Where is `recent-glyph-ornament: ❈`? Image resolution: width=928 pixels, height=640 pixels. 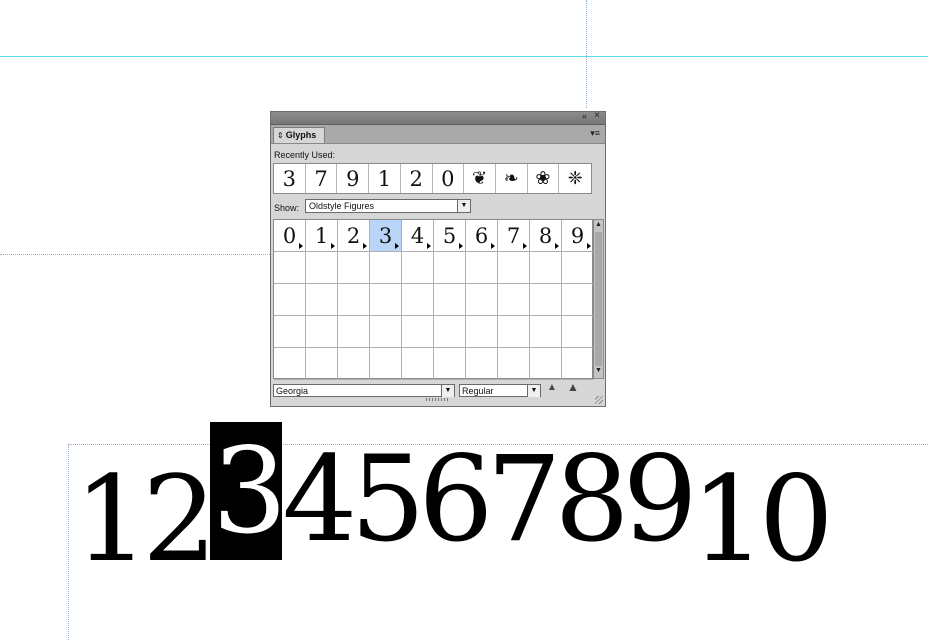 recent-glyph-ornament: ❈ is located at coordinates (575, 178).